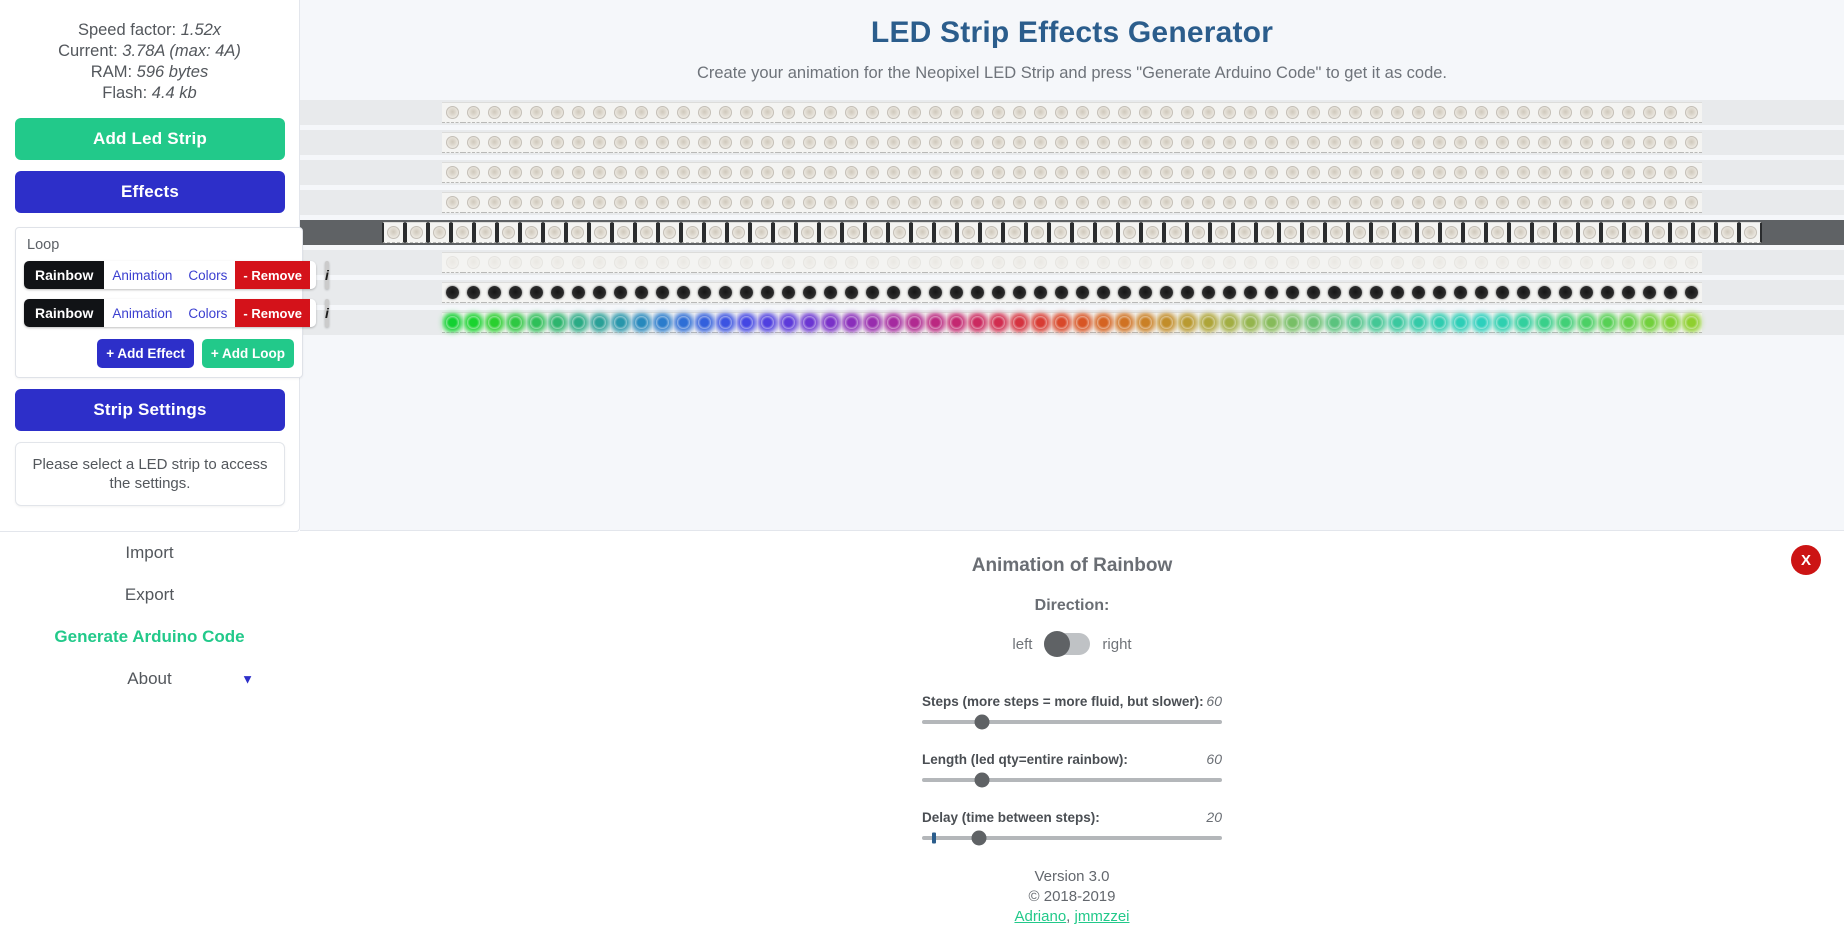 The image size is (1844, 932). I want to click on add-effect-button: + Add Effect, so click(145, 353).